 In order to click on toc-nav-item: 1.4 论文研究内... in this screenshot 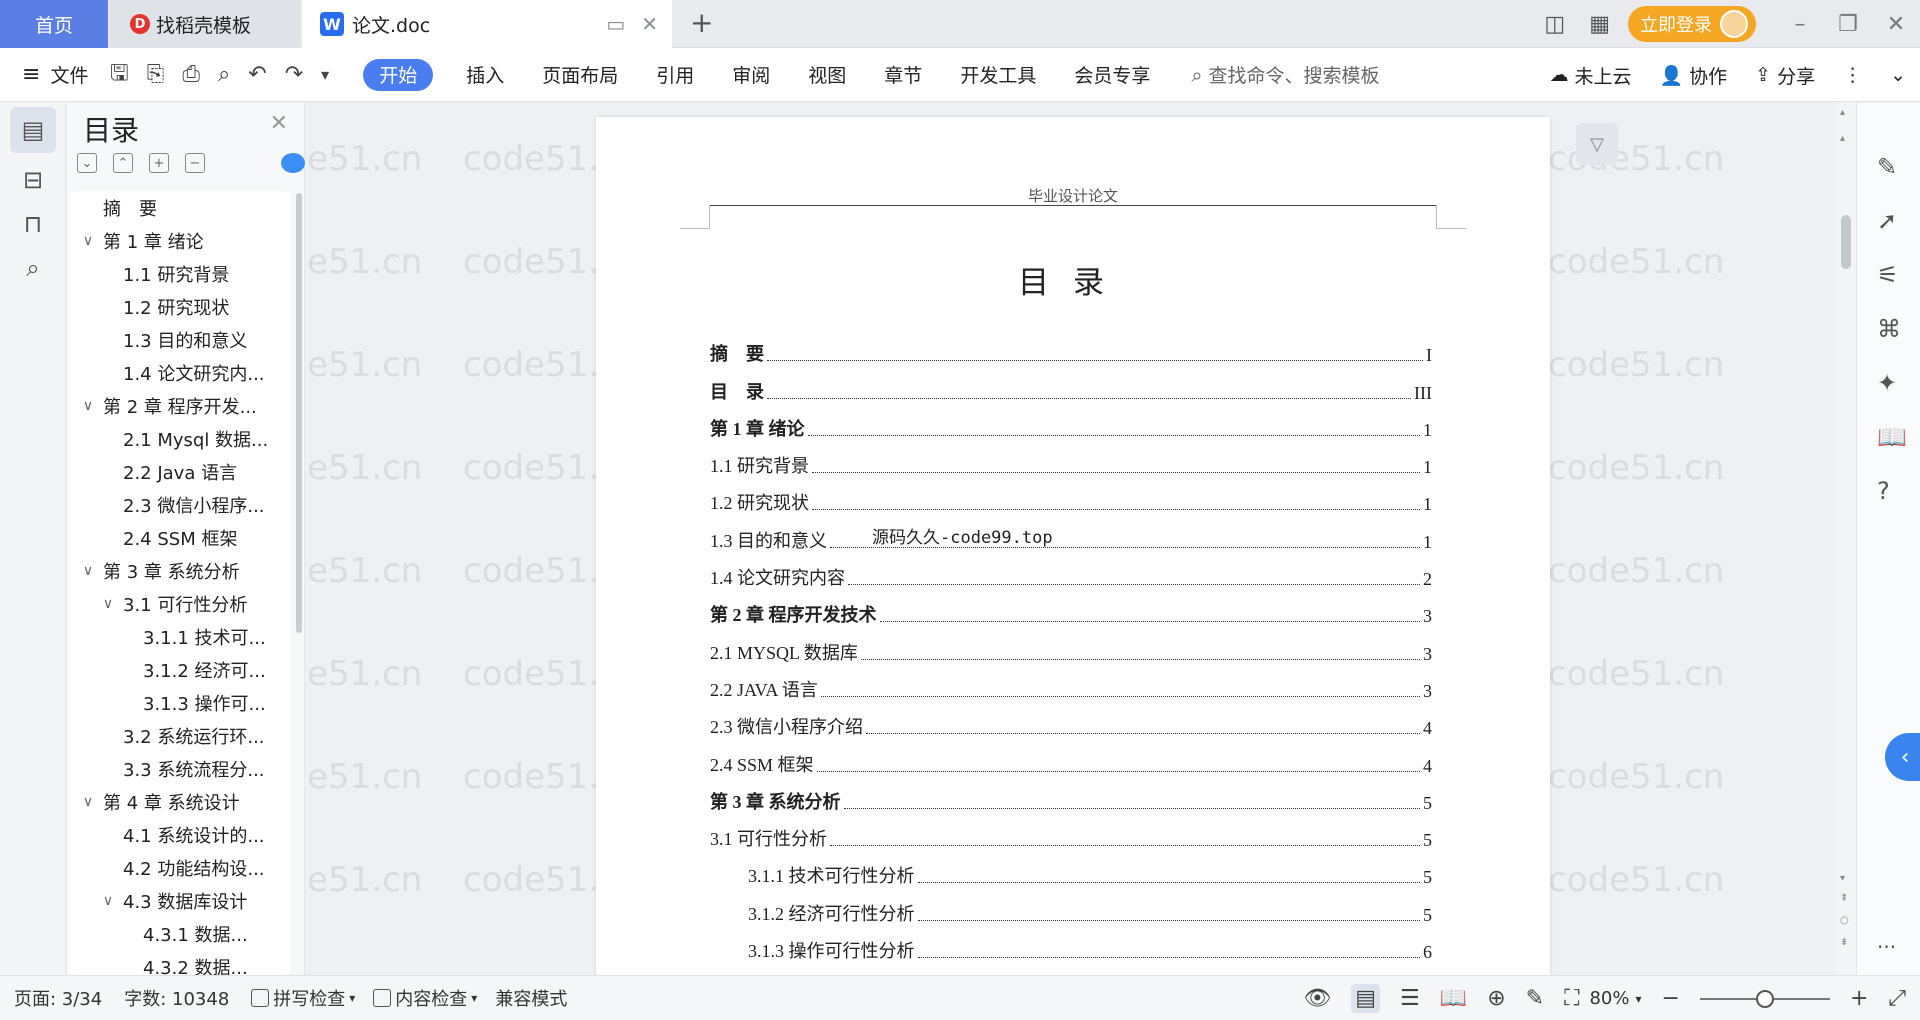, I will do `click(180, 372)`.